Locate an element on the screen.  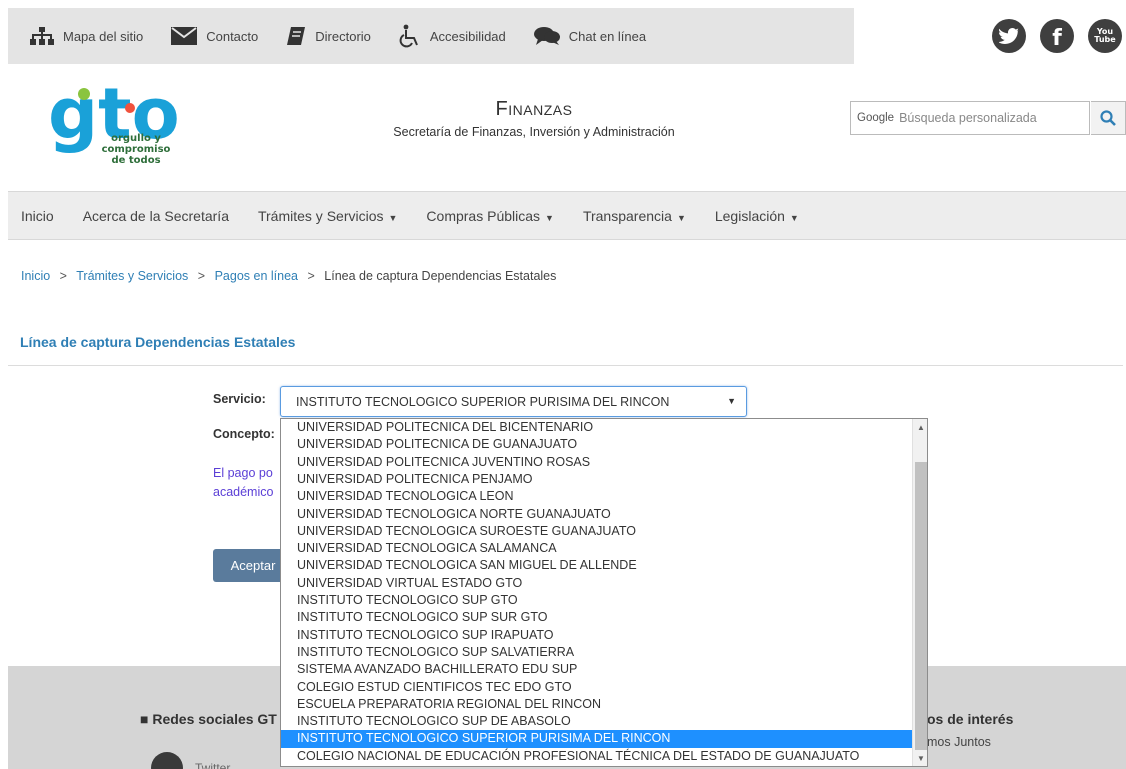
chat-link: Chat en línea is located at coordinates (590, 36).